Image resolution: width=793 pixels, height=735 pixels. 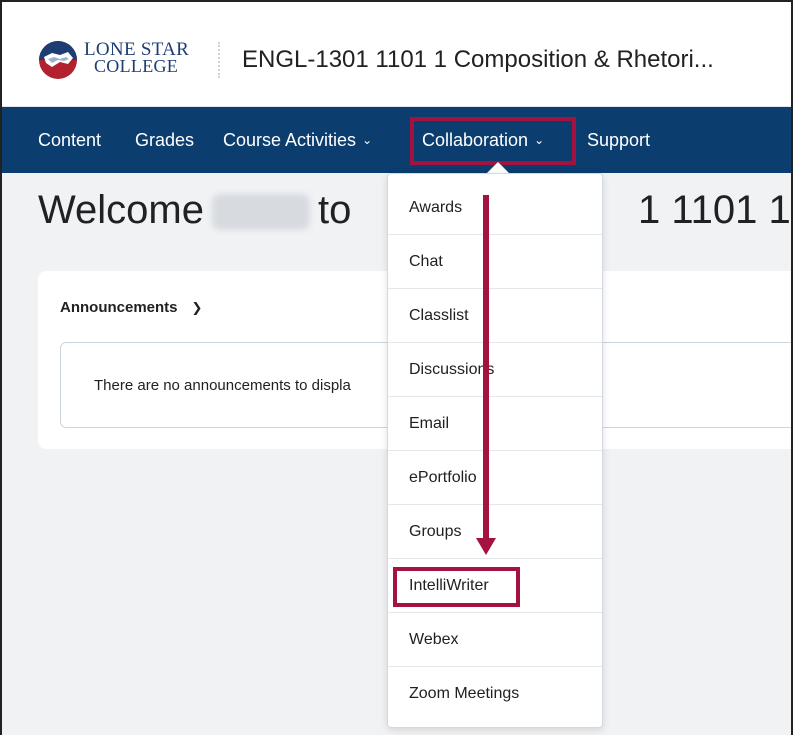 I want to click on redacted-name, so click(x=260, y=212).